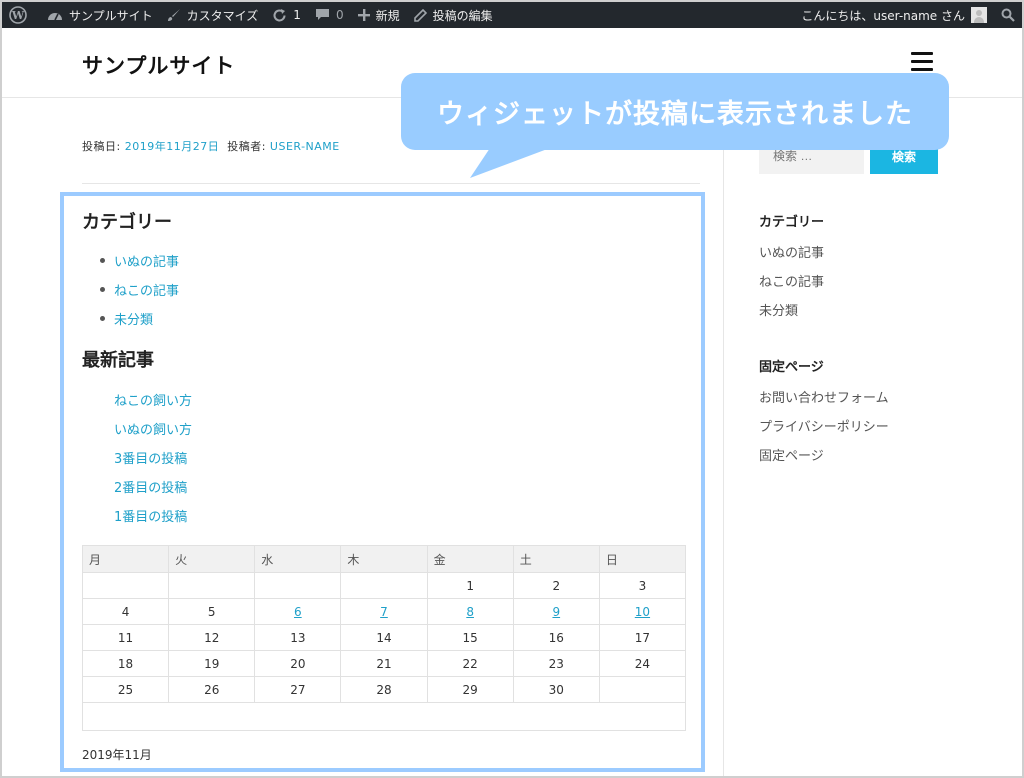  I want to click on calendar-nav-row, so click(384, 716).